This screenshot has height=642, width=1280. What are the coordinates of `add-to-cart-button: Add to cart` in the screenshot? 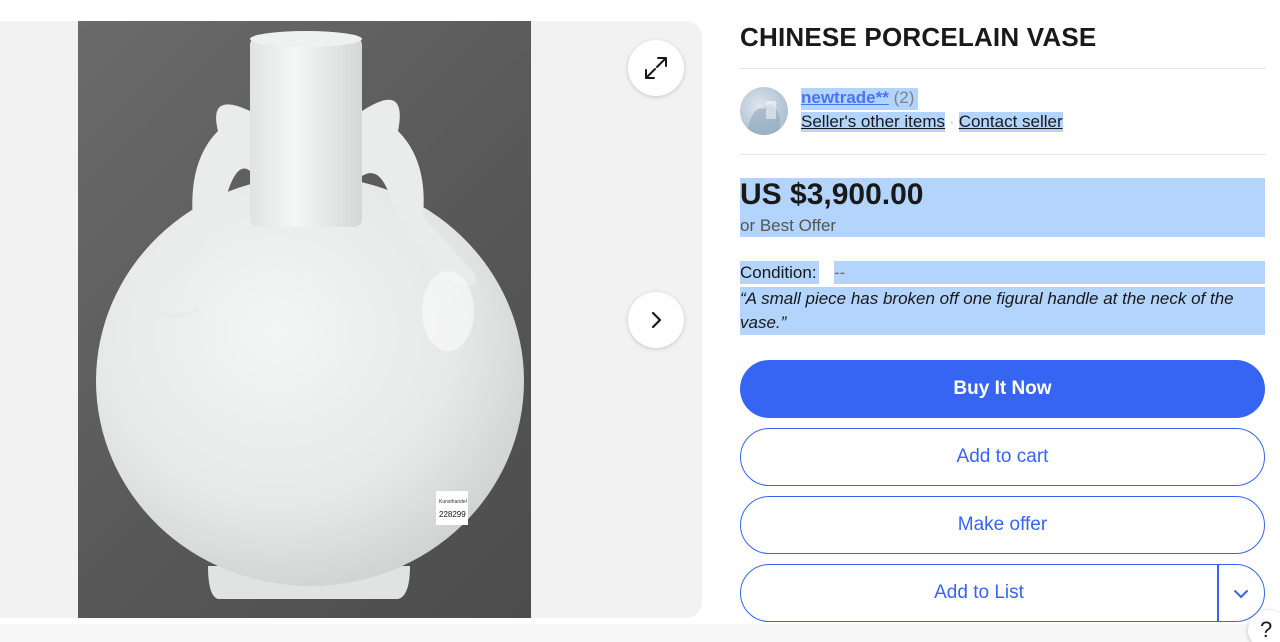 It's located at (1002, 457).